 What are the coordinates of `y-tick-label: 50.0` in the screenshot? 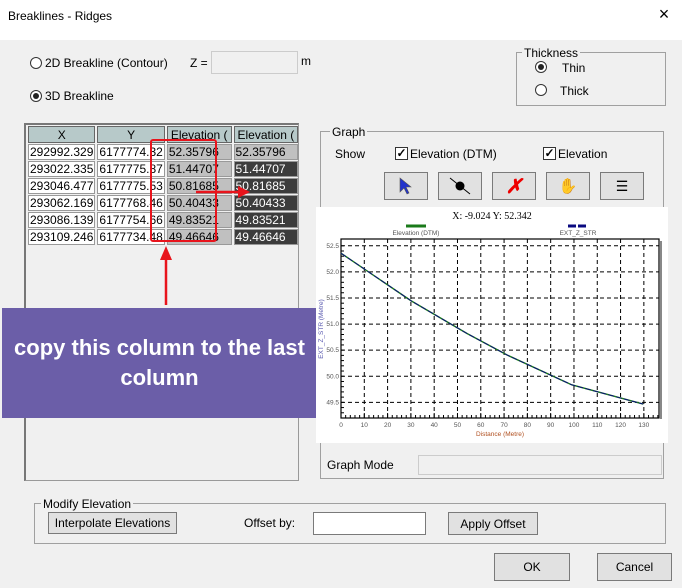 It's located at (332, 376).